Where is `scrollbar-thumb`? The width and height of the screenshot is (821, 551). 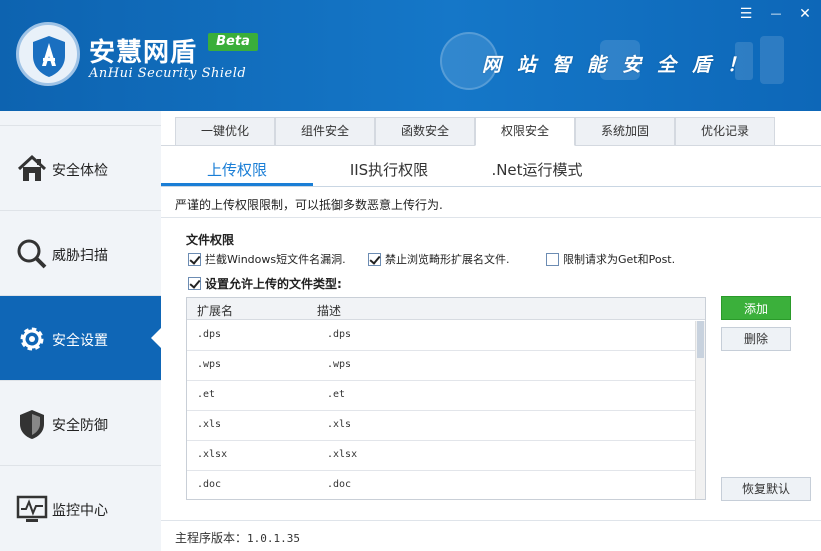
scrollbar-thumb is located at coordinates (700, 339).